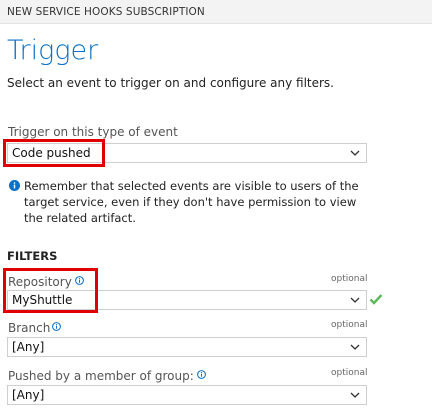 Image resolution: width=432 pixels, height=415 pixels. I want to click on info-icon, so click(14, 185).